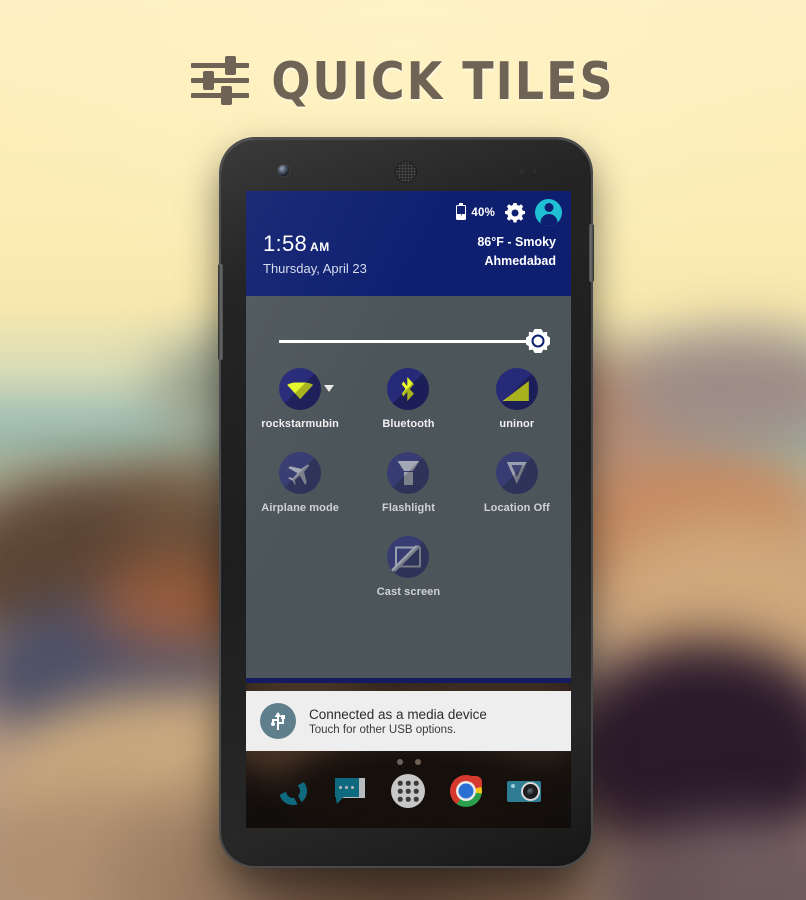 The width and height of the screenshot is (806, 900). I want to click on status-row: 40%, so click(509, 212).